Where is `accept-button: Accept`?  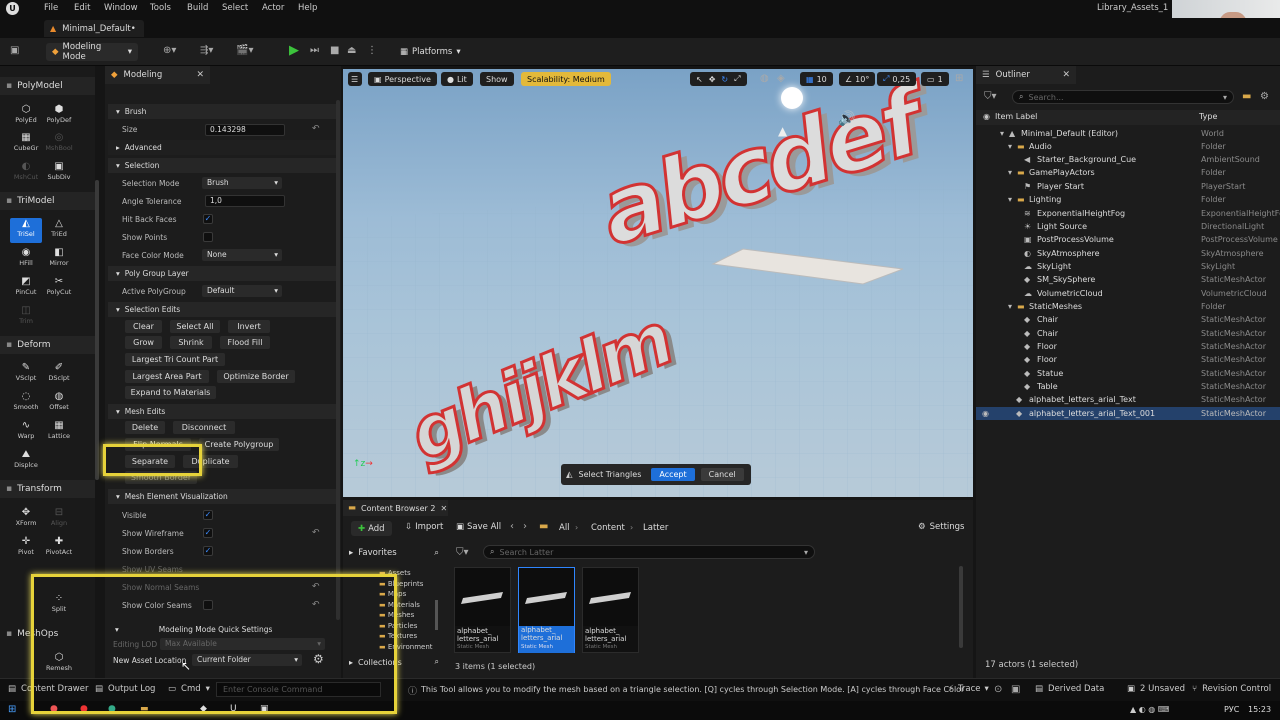
accept-button: Accept is located at coordinates (673, 474).